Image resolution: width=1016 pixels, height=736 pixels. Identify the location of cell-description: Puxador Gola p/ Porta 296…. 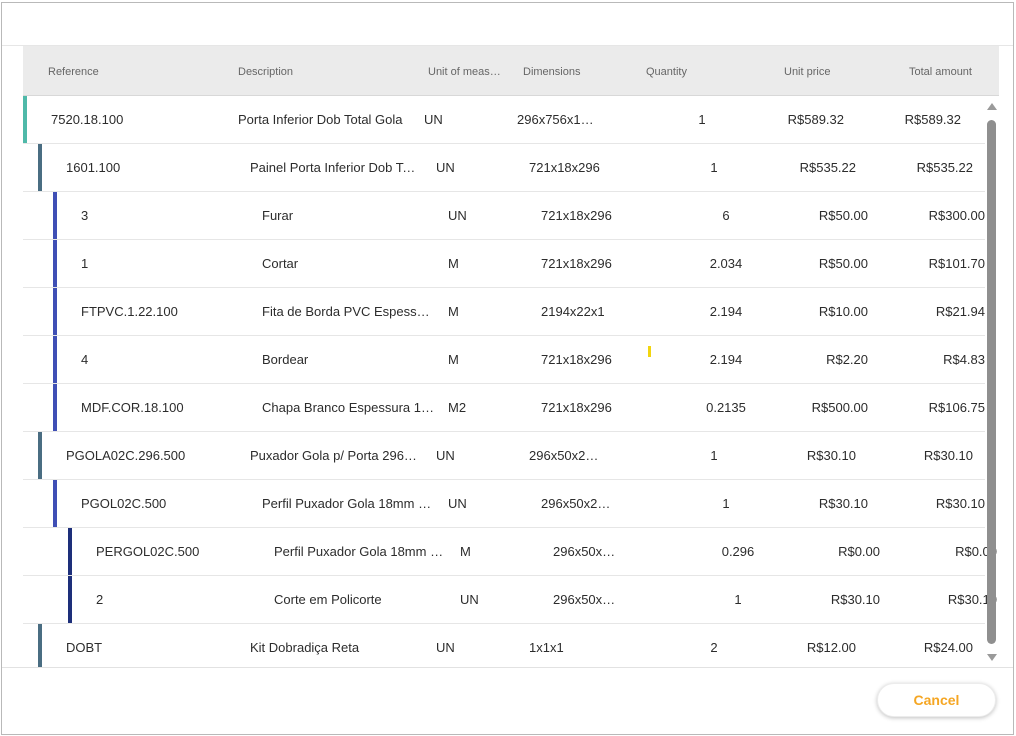
(333, 455).